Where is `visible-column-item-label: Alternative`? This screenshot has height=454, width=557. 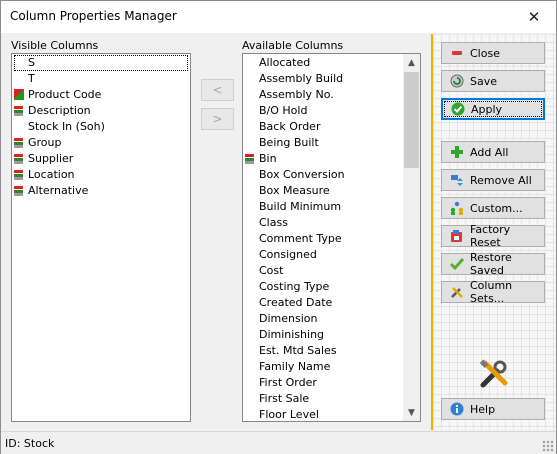
visible-column-item-label: Alternative is located at coordinates (58, 190).